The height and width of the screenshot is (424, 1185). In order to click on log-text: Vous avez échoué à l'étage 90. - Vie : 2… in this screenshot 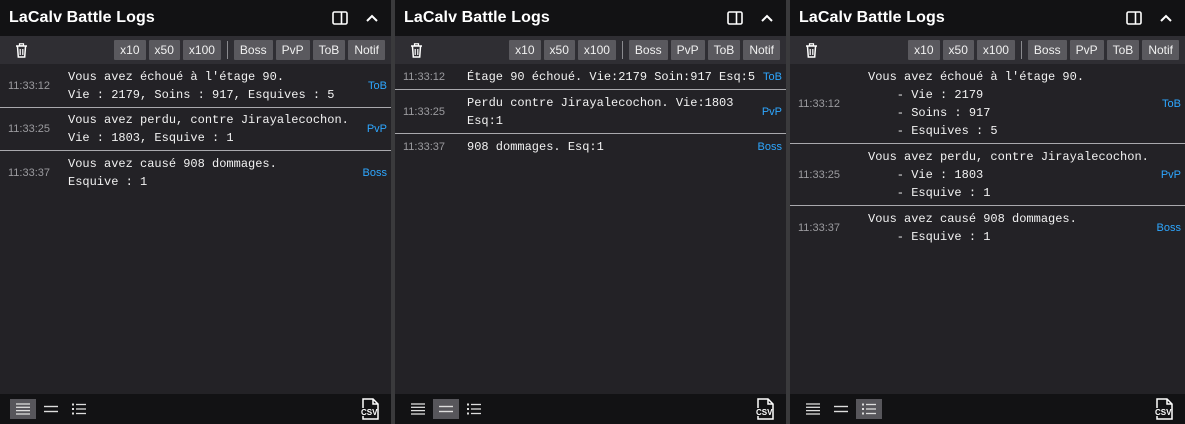, I will do `click(976, 103)`.